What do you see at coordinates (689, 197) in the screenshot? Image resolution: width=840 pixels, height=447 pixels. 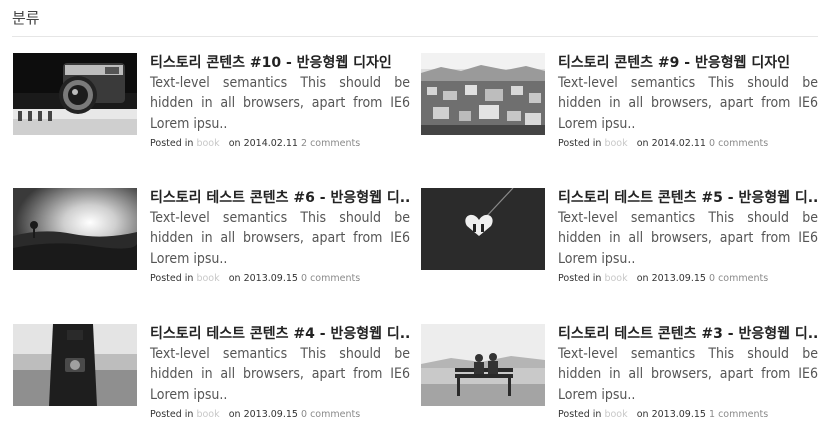 I see `post-title-link: 티스토리 테스트 콘텐츠 #5 - 반응형웹 디..` at bounding box center [689, 197].